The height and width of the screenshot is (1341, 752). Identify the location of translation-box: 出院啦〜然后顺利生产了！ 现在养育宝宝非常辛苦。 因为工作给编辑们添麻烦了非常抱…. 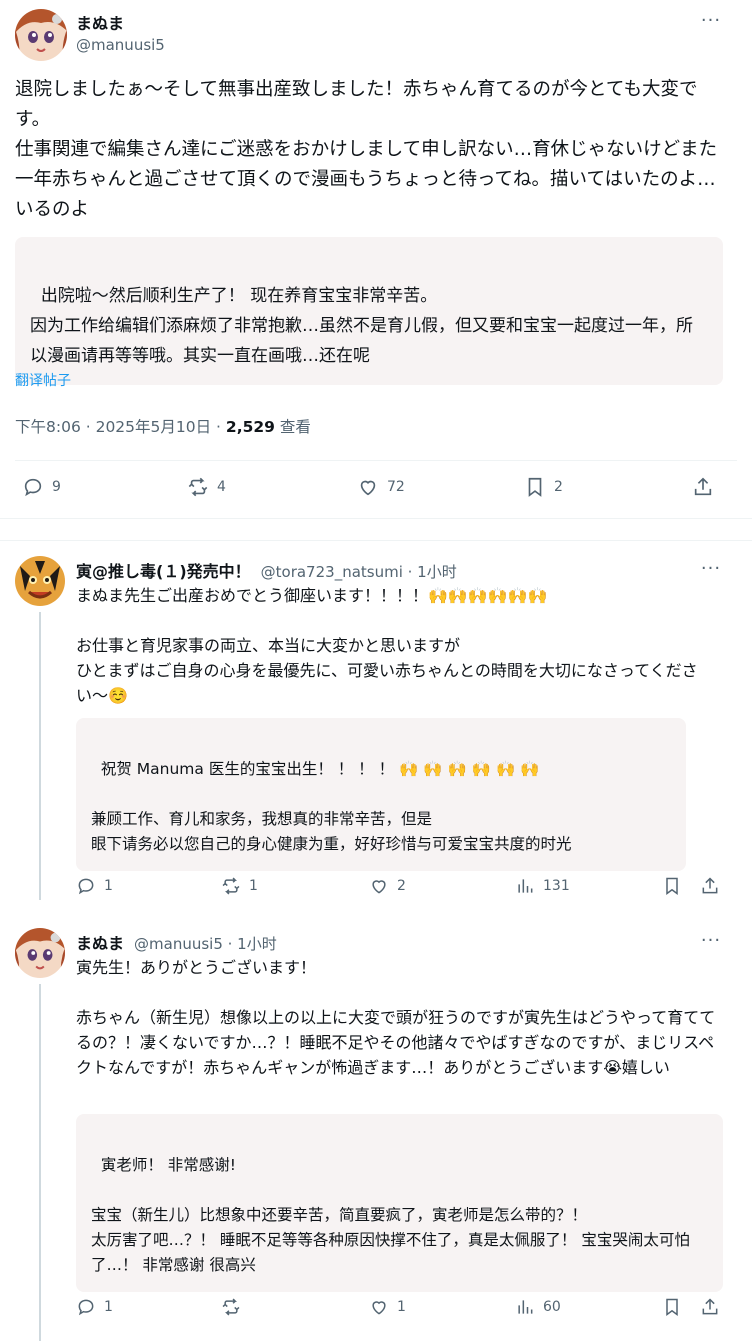
(369, 311).